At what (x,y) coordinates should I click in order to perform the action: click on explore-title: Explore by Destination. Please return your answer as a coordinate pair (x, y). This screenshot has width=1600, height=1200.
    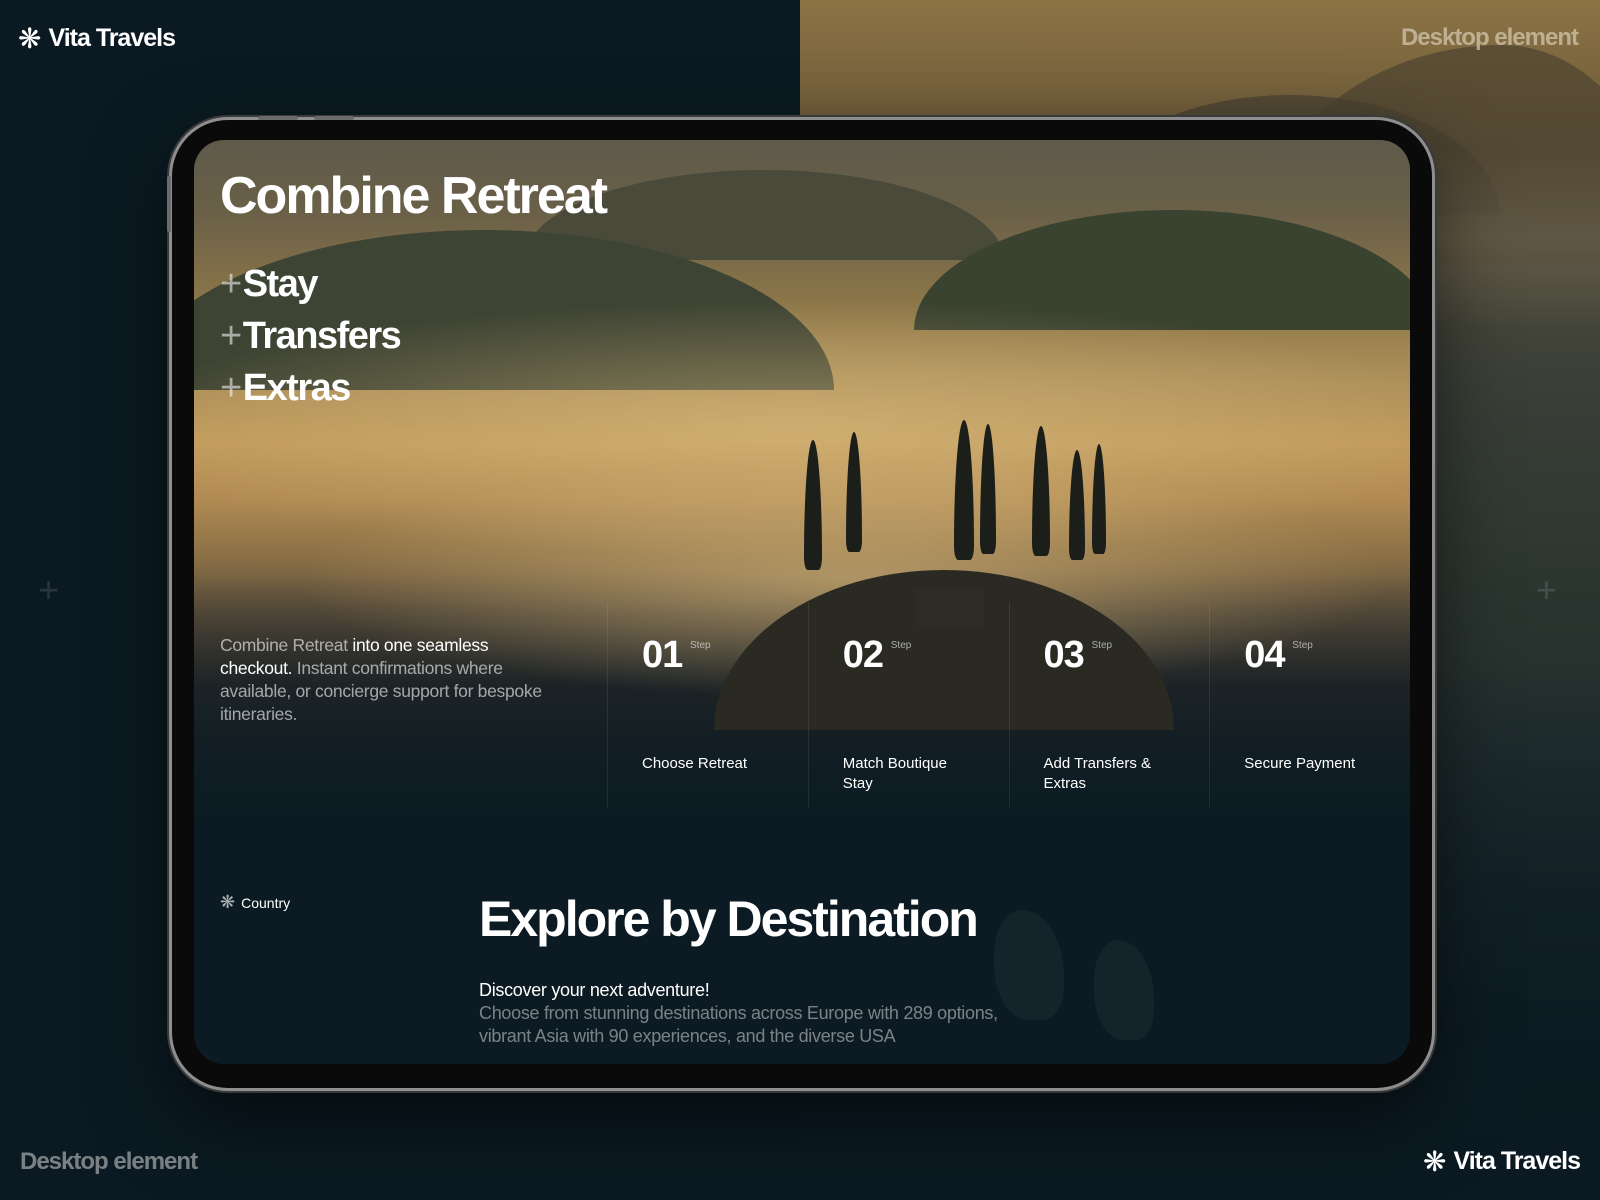
    Looking at the image, I should click on (729, 919).